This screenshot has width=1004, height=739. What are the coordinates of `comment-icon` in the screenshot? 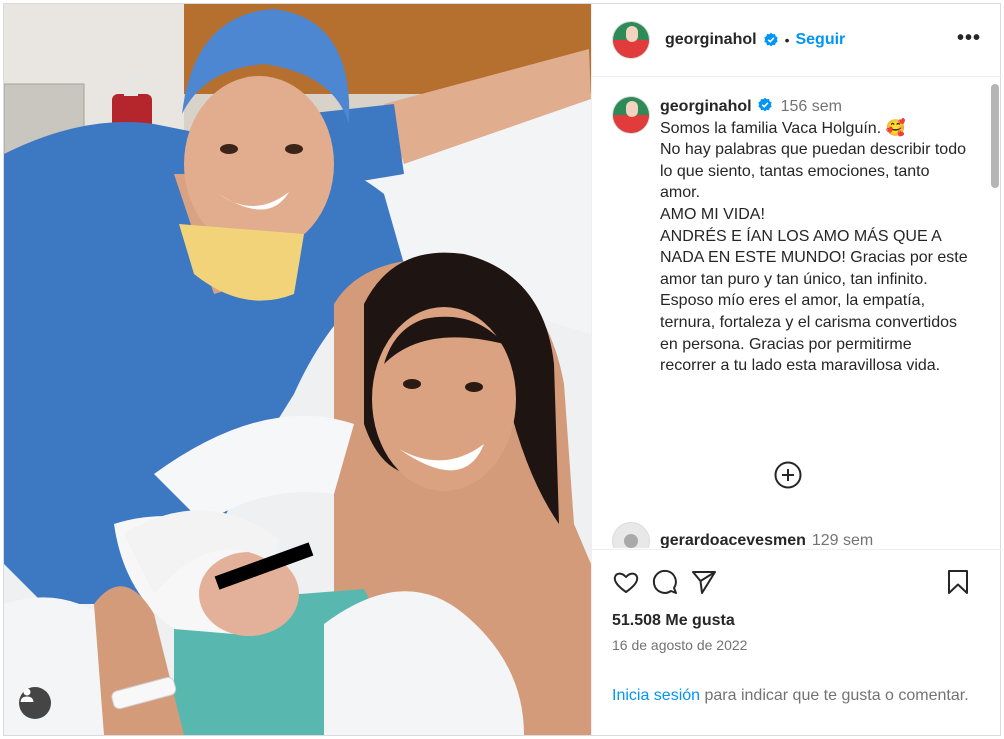 It's located at (665, 582).